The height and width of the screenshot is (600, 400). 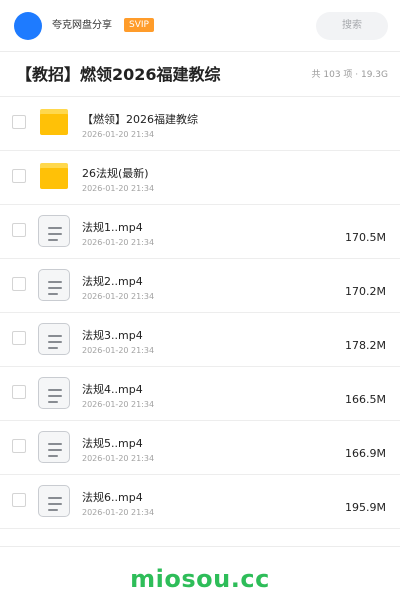 I want to click on file-name: 法规6..mp4, so click(x=112, y=497).